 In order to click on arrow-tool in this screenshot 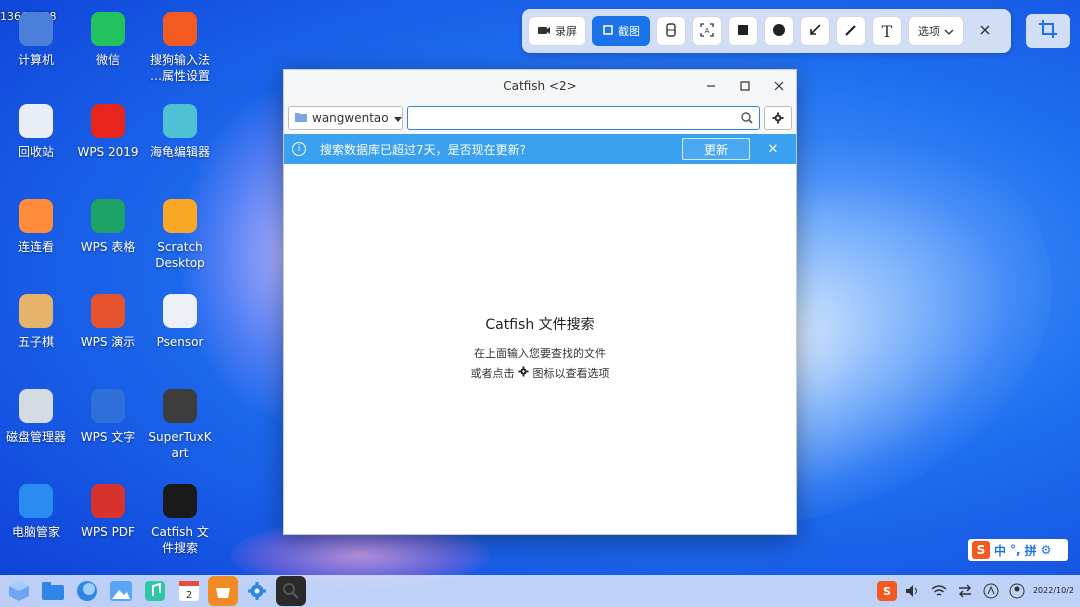, I will do `click(815, 31)`.